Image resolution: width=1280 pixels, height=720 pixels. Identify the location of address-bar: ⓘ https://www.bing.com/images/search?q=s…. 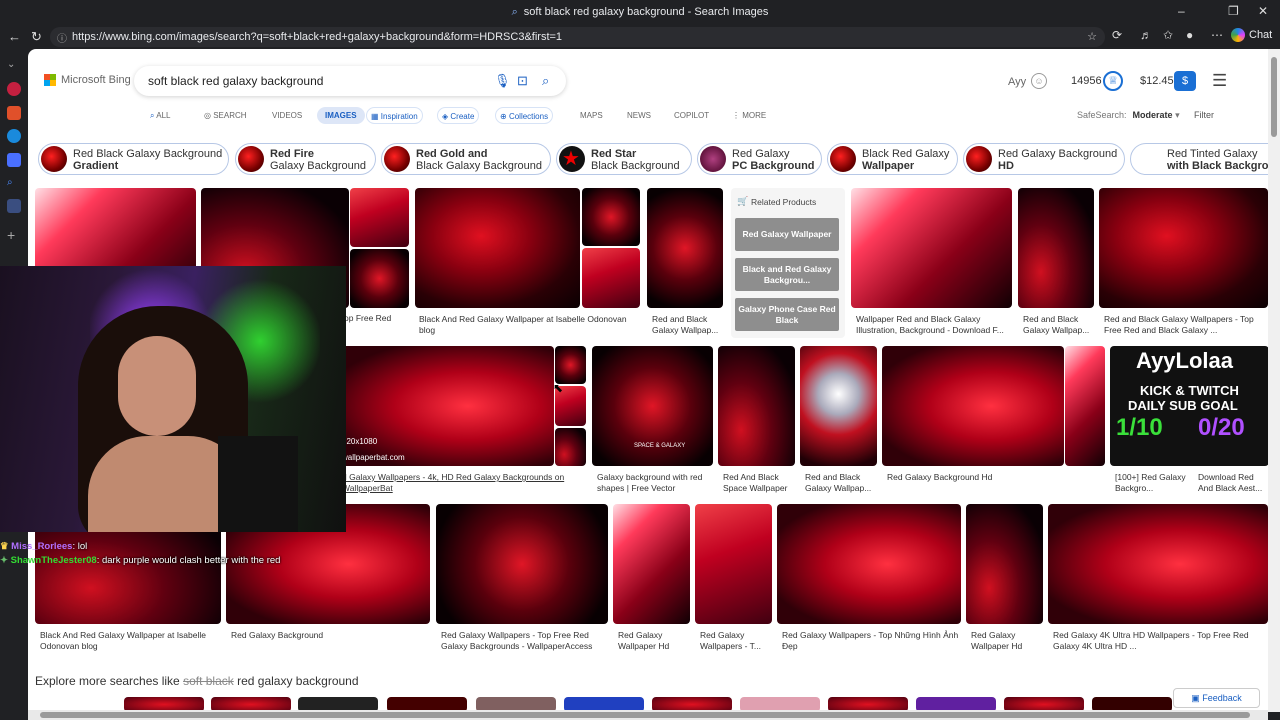
(577, 37).